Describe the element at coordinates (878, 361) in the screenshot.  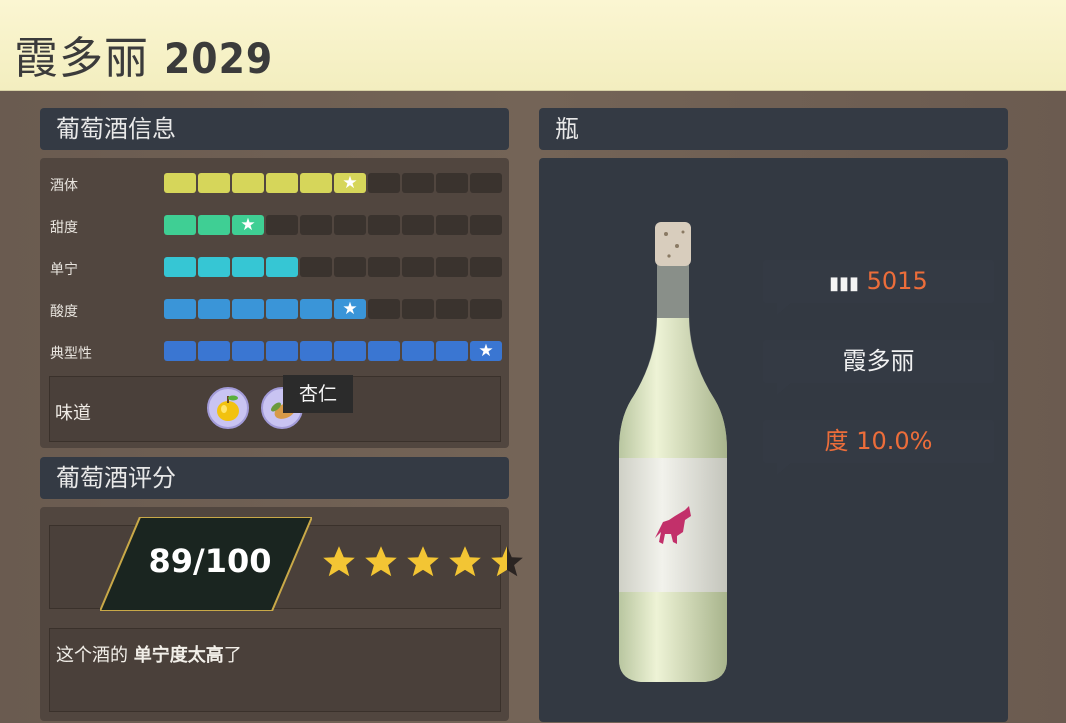
I see `varietal-name: 霞多丽` at that location.